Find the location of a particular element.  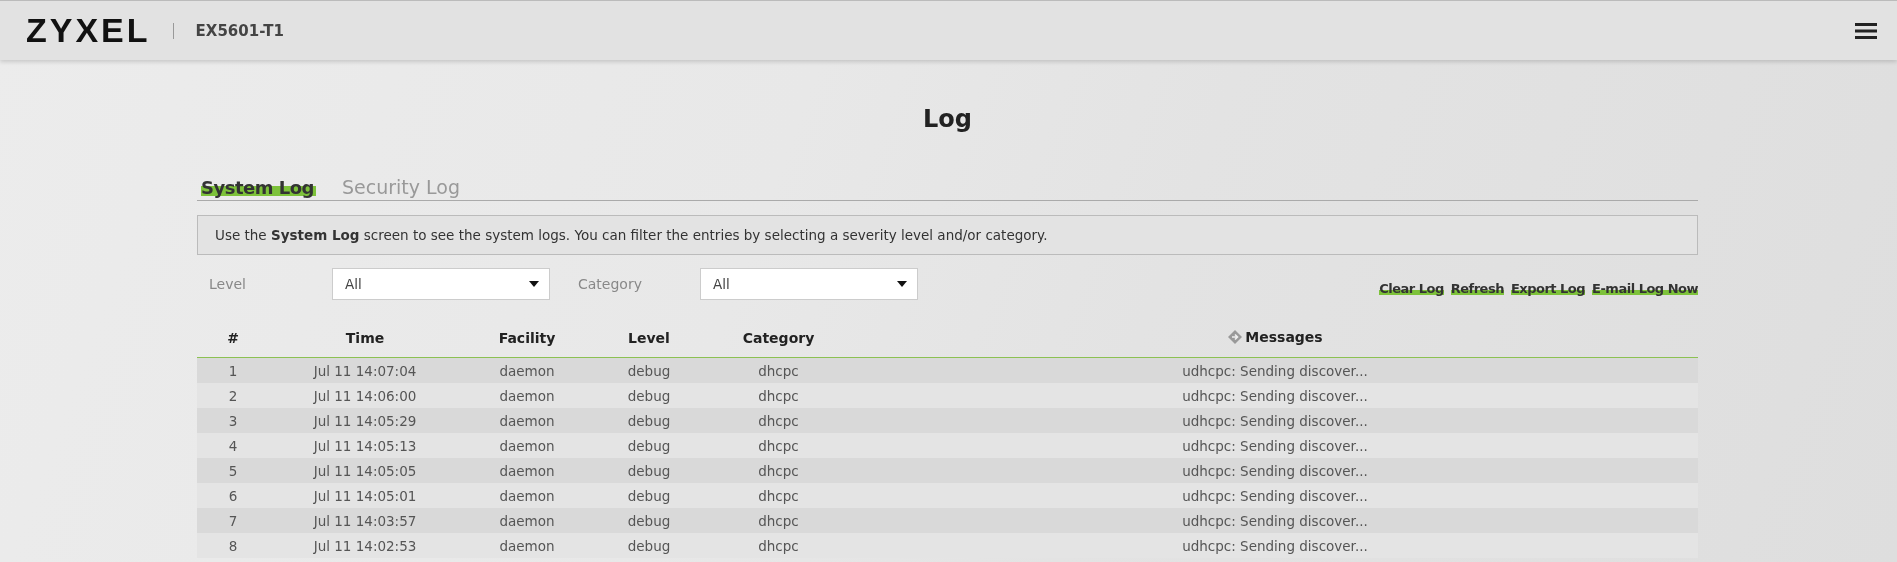

menu-icon is located at coordinates (1866, 30).